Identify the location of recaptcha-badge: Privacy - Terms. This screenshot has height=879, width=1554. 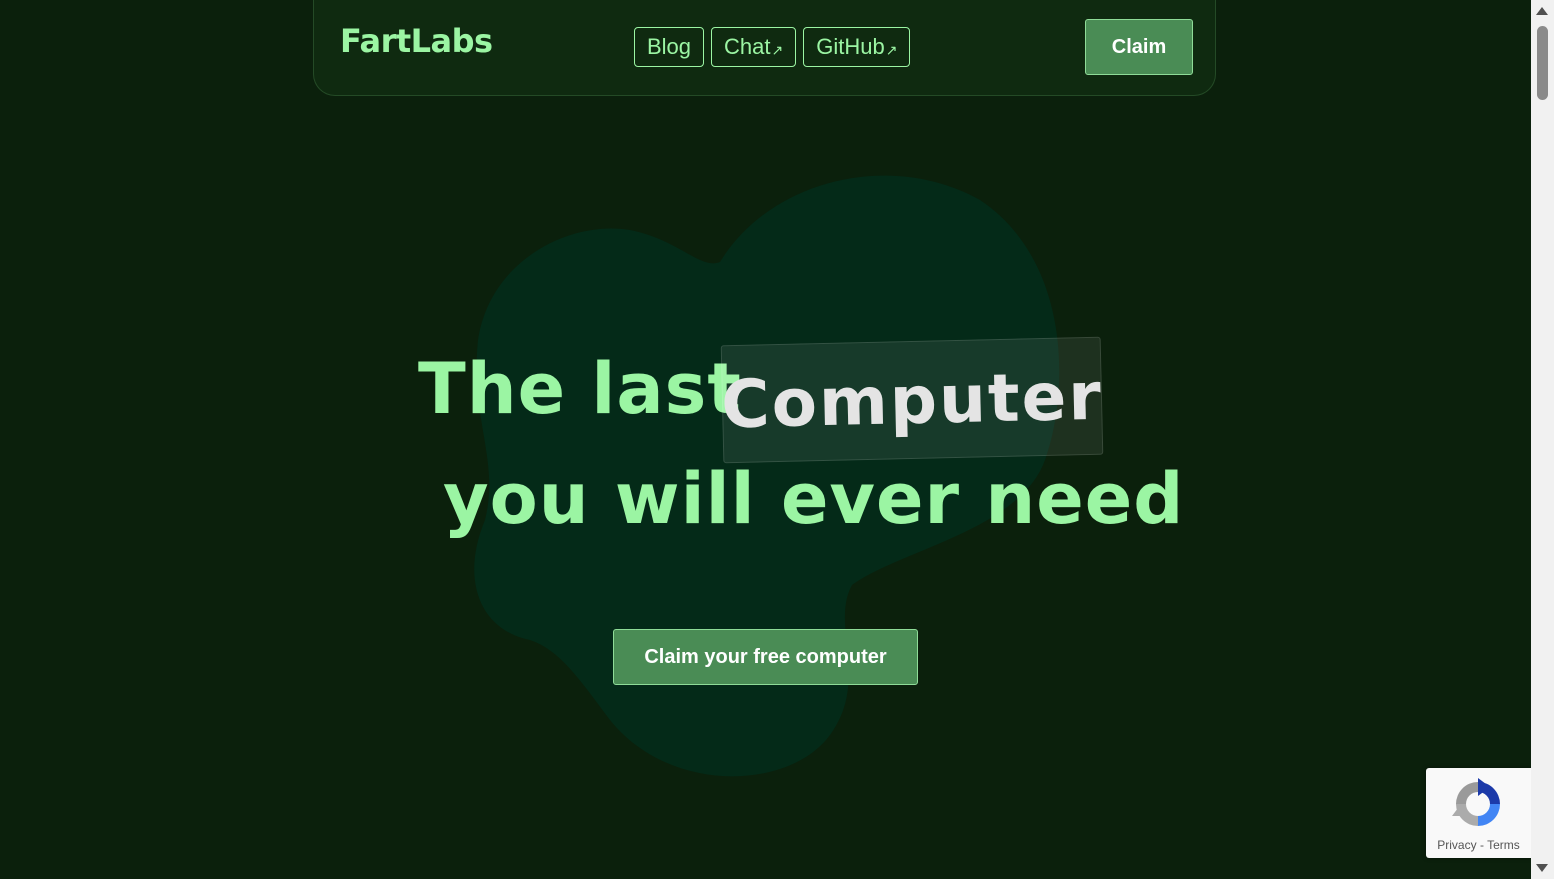
(1478, 813).